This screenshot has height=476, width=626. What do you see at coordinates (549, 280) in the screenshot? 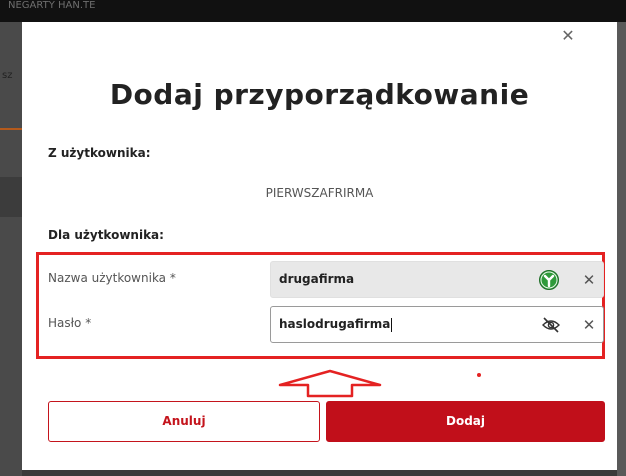
I see `password-manager-icon` at bounding box center [549, 280].